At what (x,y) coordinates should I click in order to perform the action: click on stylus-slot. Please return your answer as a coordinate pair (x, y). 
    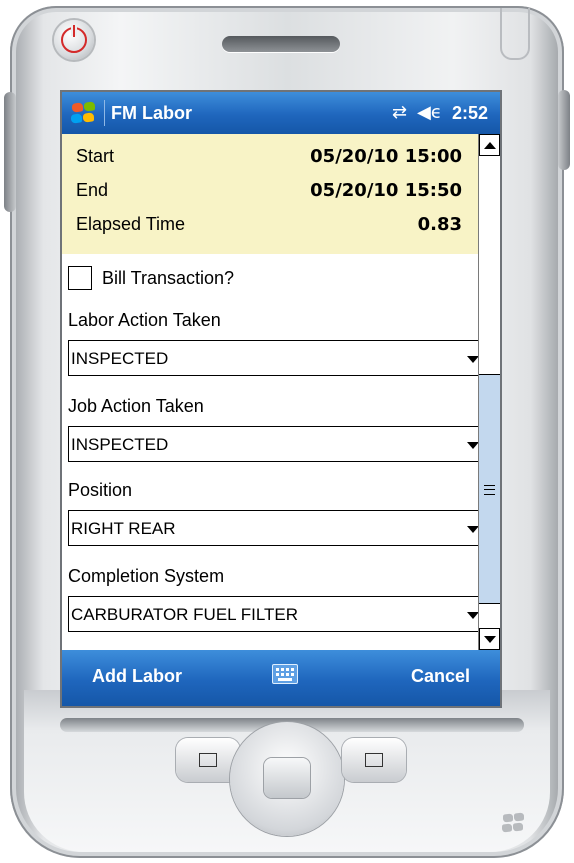
    Looking at the image, I should click on (515, 34).